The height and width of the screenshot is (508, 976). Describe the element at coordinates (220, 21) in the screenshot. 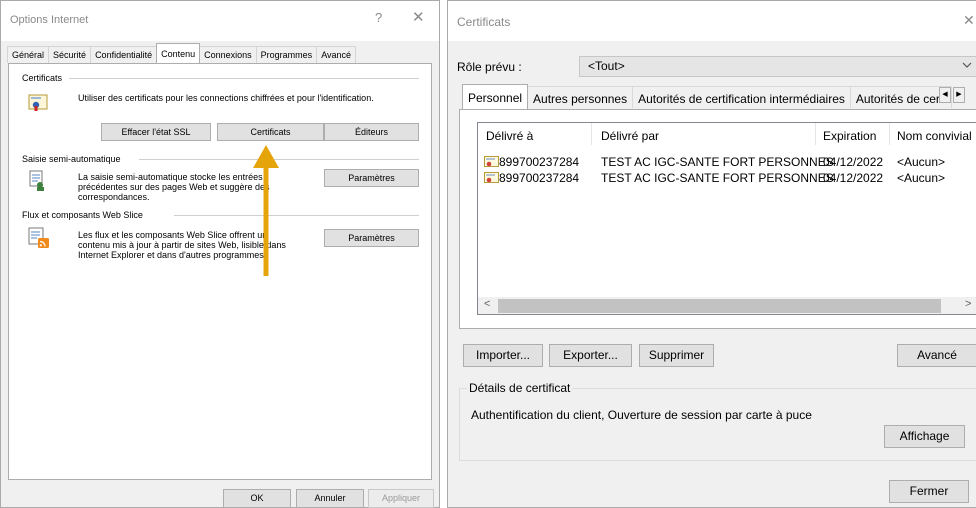

I see `internet-options-titlebar: Options Internet ? ✕` at that location.